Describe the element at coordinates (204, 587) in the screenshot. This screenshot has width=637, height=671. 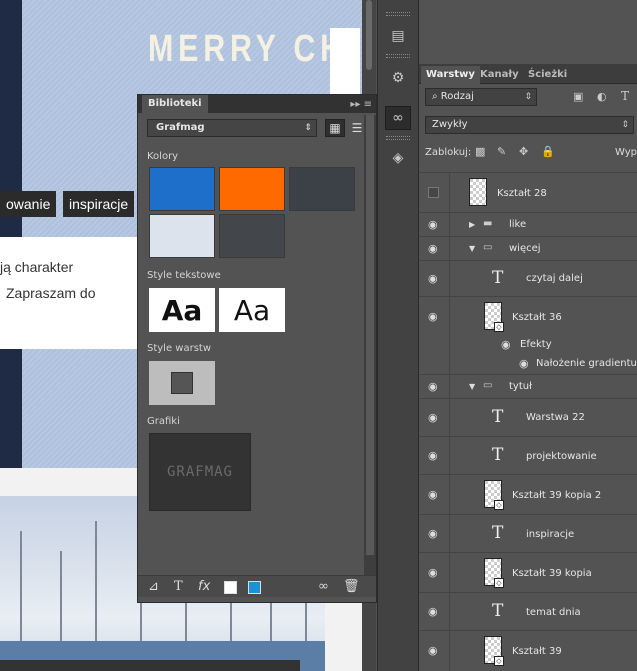
I see `add-layer-style-icon: fx` at that location.